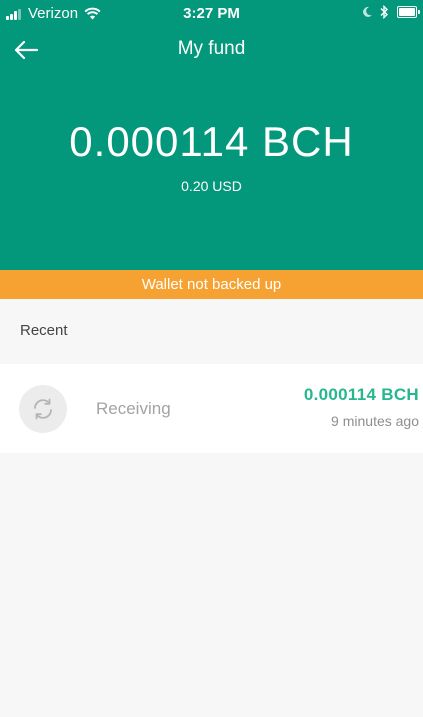 Image resolution: width=423 pixels, height=717 pixels. I want to click on battery-icon, so click(408, 12).